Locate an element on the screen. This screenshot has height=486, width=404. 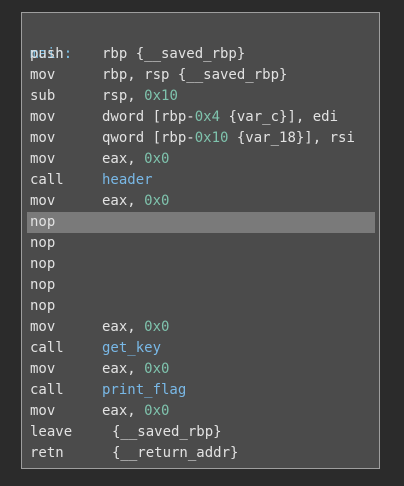
instruction-operands: rbp, rsp {__saved_rbp} is located at coordinates (194, 75).